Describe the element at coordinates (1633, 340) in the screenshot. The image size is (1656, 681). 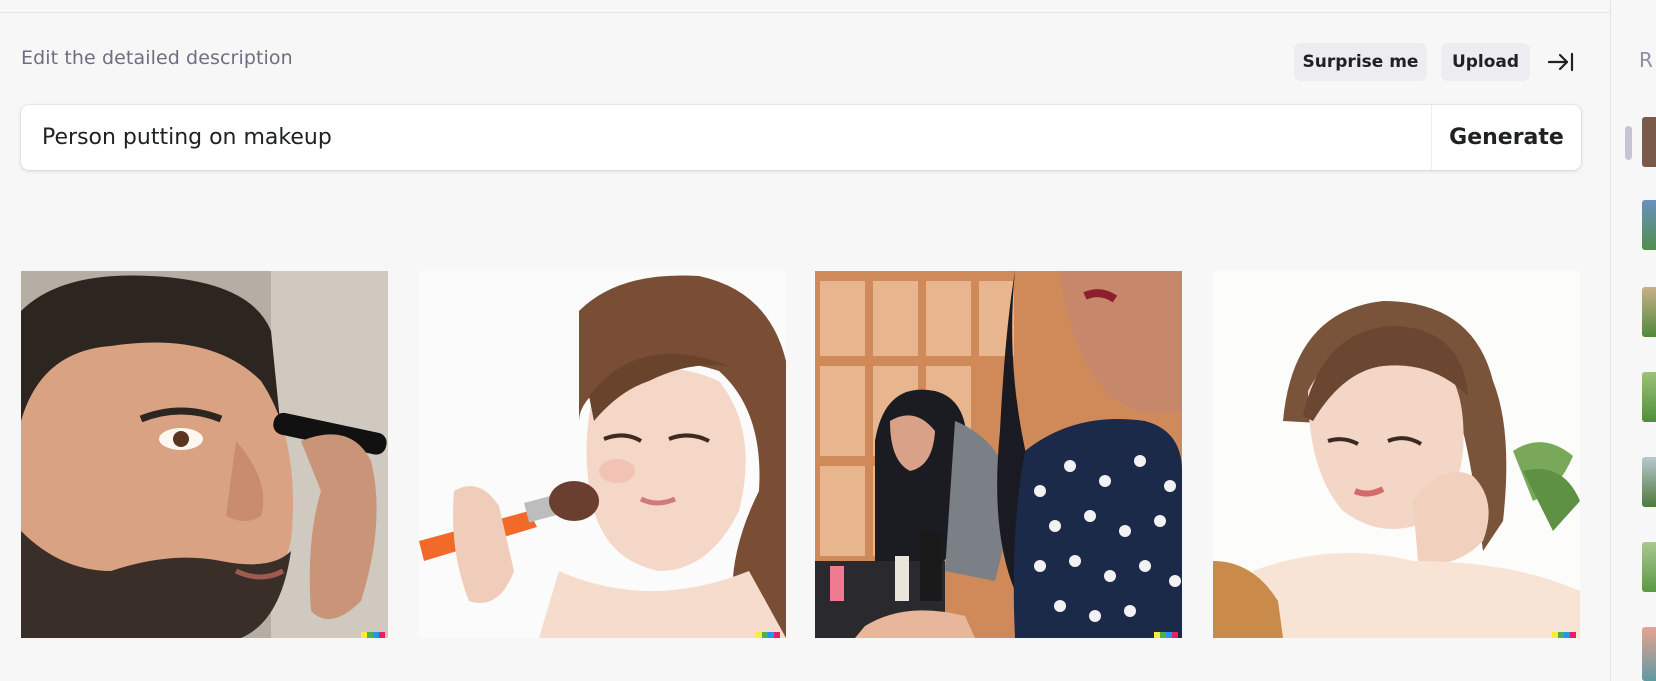
I see `history-sidebar: R` at that location.